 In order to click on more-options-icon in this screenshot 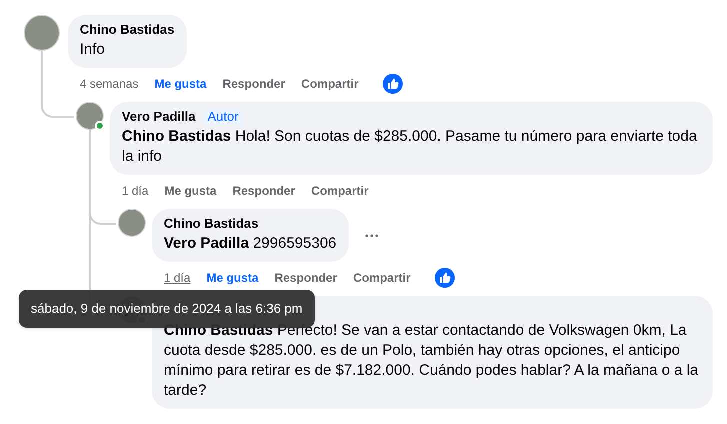, I will do `click(371, 236)`.